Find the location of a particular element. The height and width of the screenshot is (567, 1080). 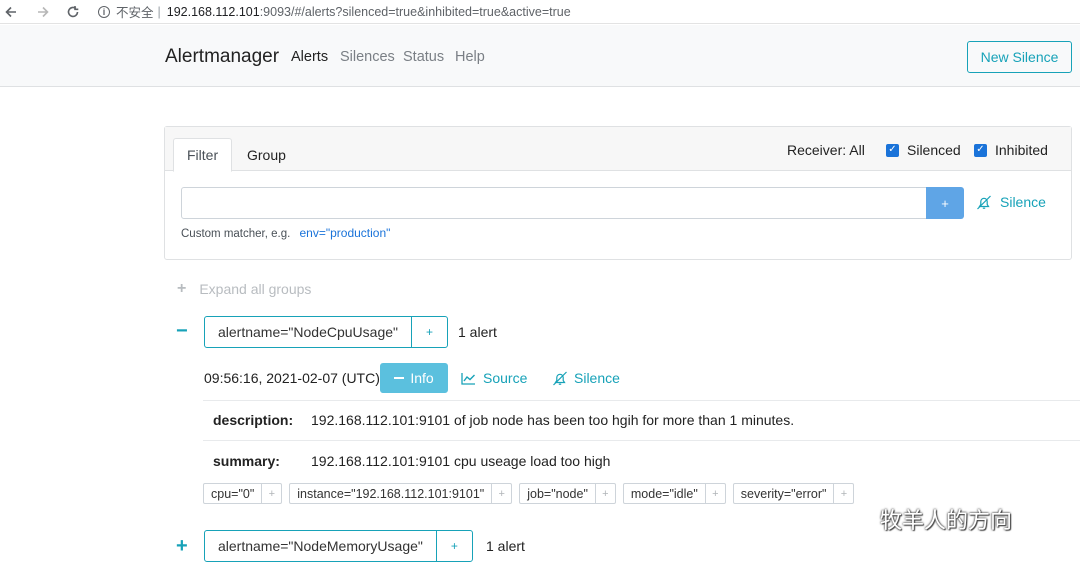

forward-arrow-icon is located at coordinates (43, 12).